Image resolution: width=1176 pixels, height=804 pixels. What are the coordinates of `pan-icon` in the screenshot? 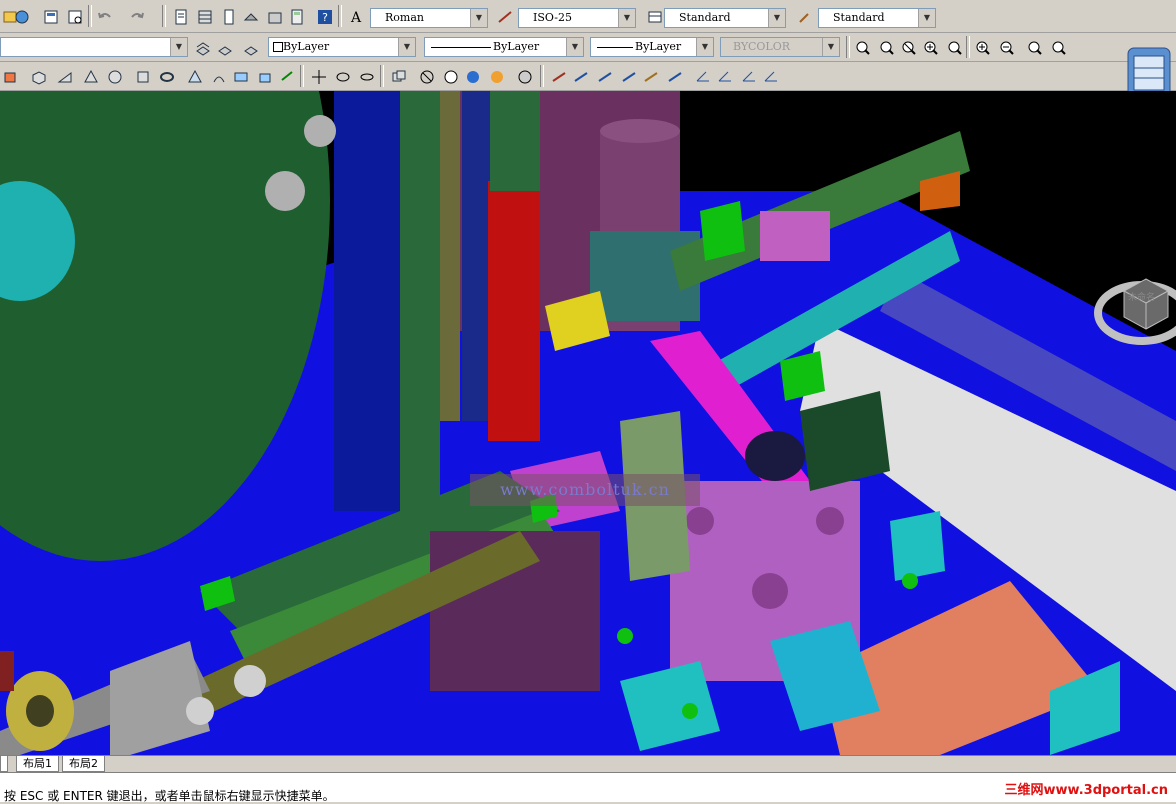 It's located at (863, 48).